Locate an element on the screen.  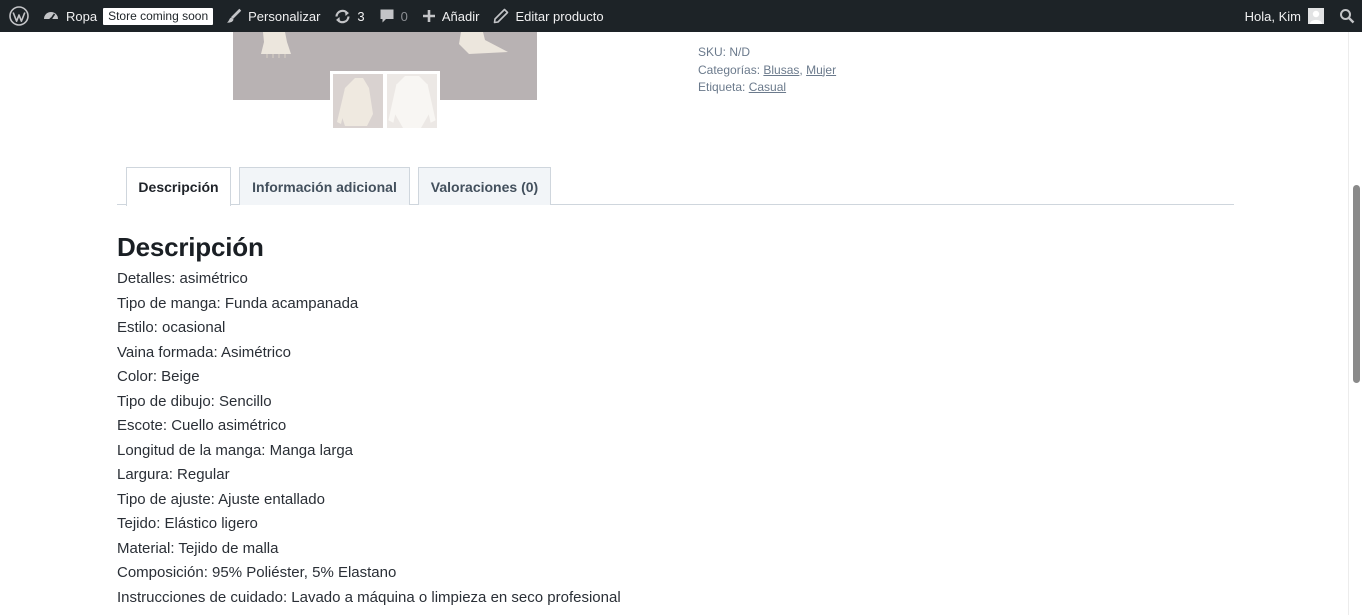
tab-description: Descripción is located at coordinates (178, 186).